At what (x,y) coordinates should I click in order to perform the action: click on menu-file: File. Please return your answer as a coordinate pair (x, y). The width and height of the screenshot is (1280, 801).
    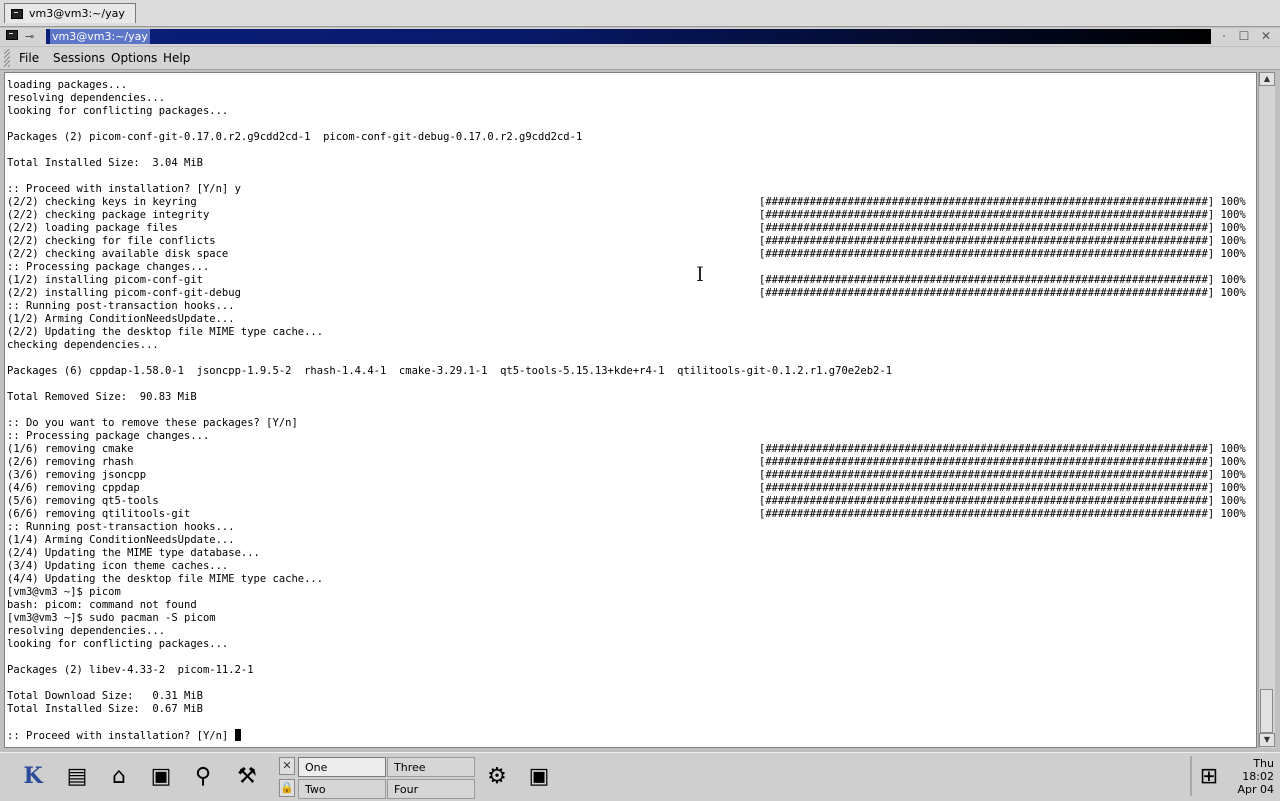
    Looking at the image, I should click on (29, 58).